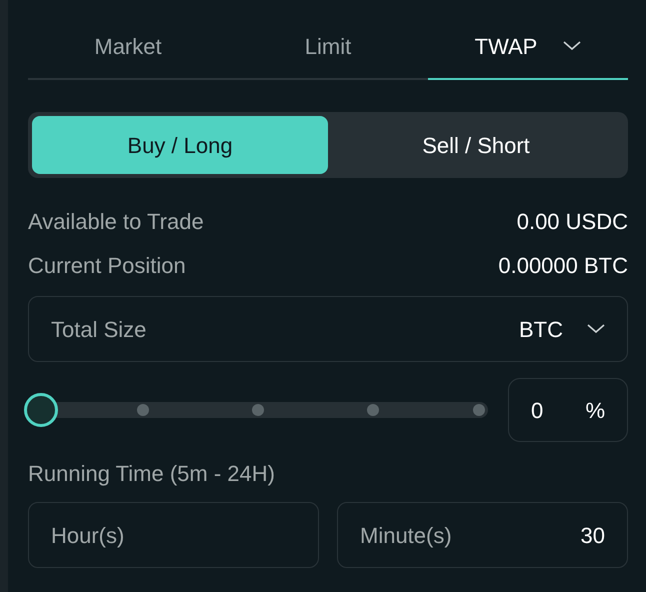  I want to click on slider-thumb, so click(41, 410).